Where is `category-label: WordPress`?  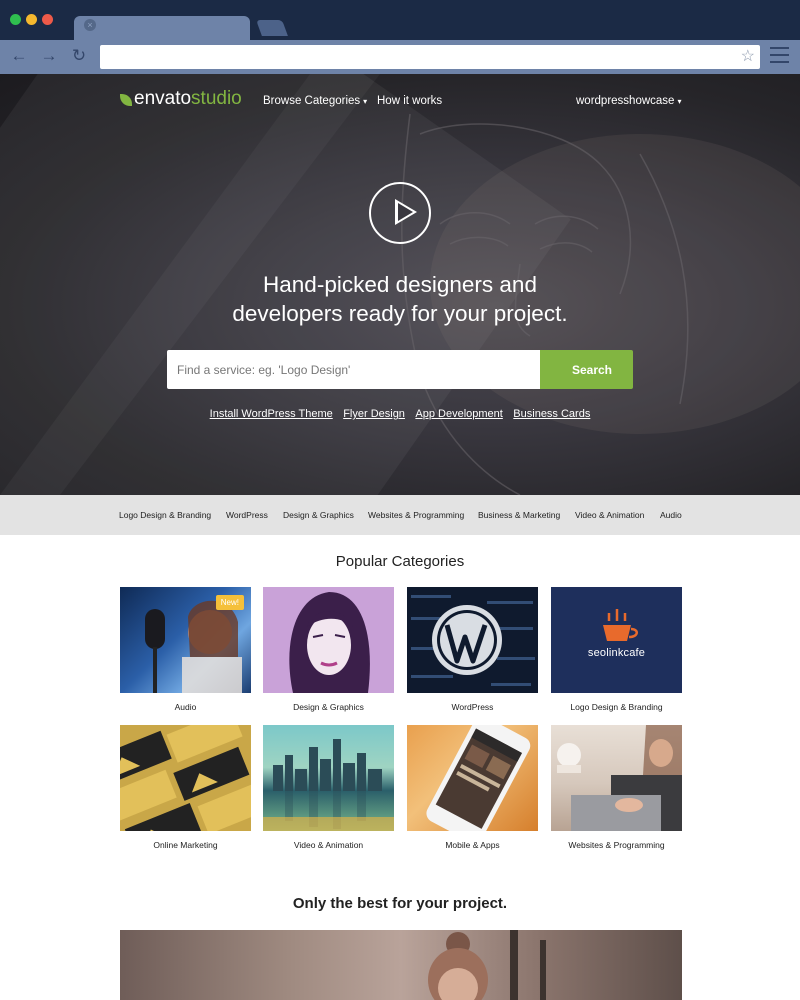
category-label: WordPress is located at coordinates (472, 707).